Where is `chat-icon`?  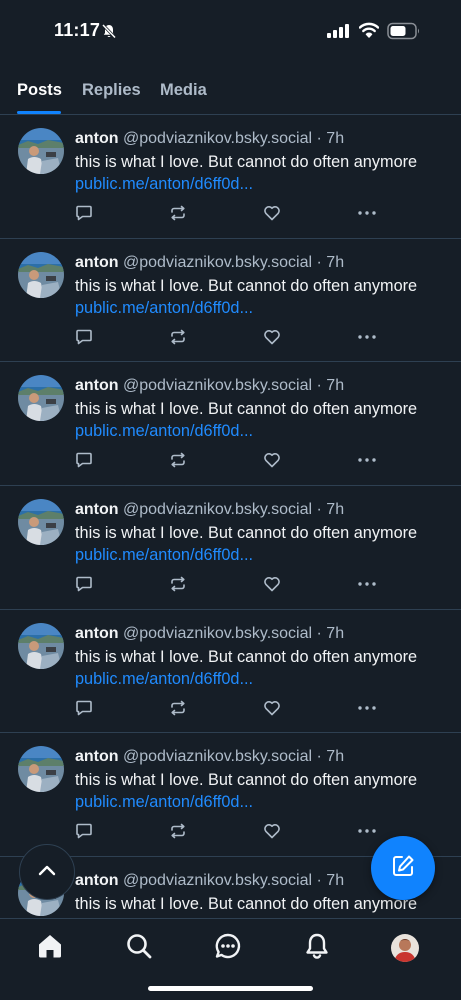 chat-icon is located at coordinates (228, 948).